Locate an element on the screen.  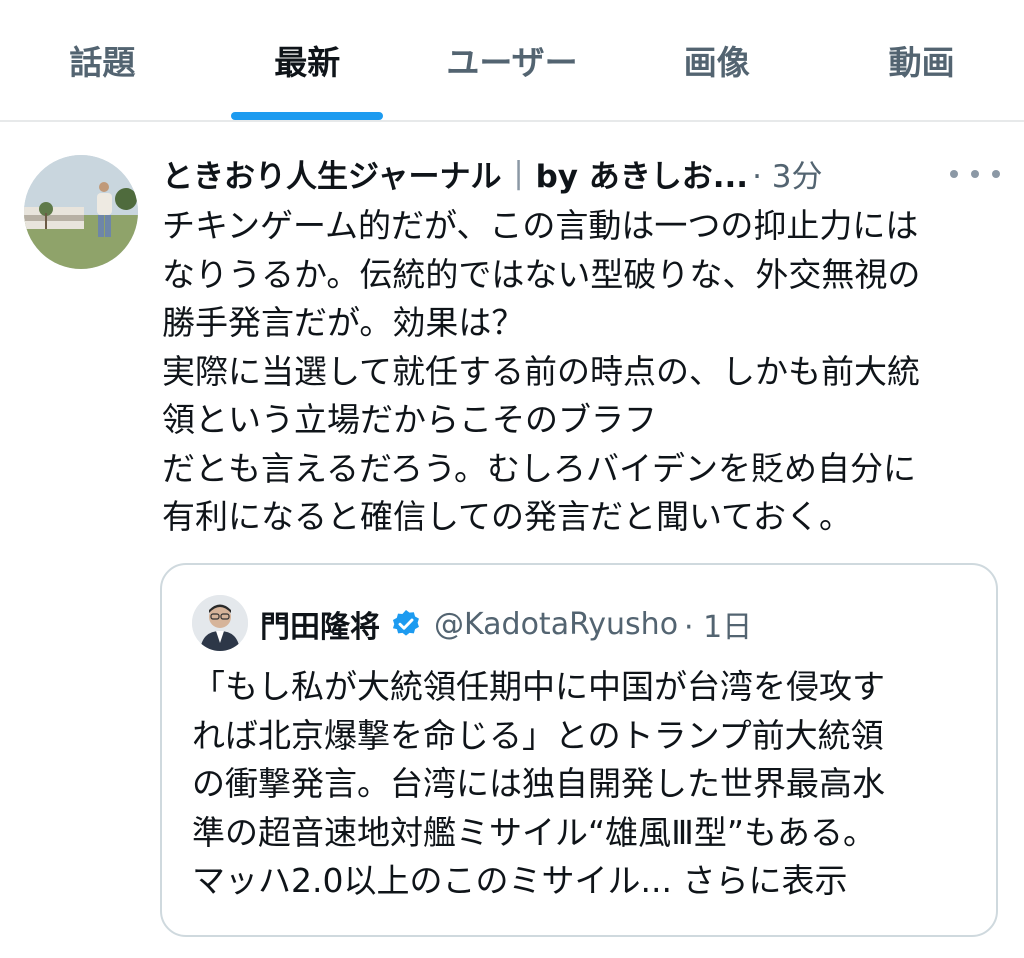
author-name: ときおり人生ジャーナル is located at coordinates (331, 173).